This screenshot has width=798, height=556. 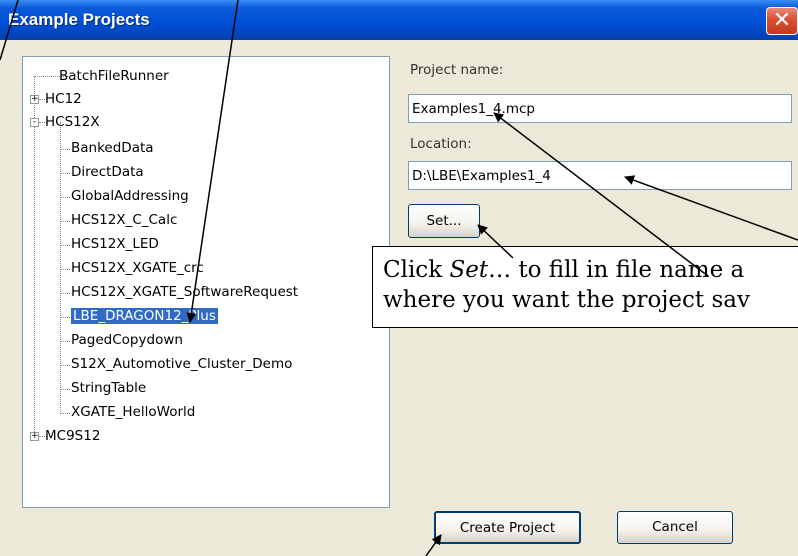 I want to click on close-icon: ✕, so click(x=782, y=20).